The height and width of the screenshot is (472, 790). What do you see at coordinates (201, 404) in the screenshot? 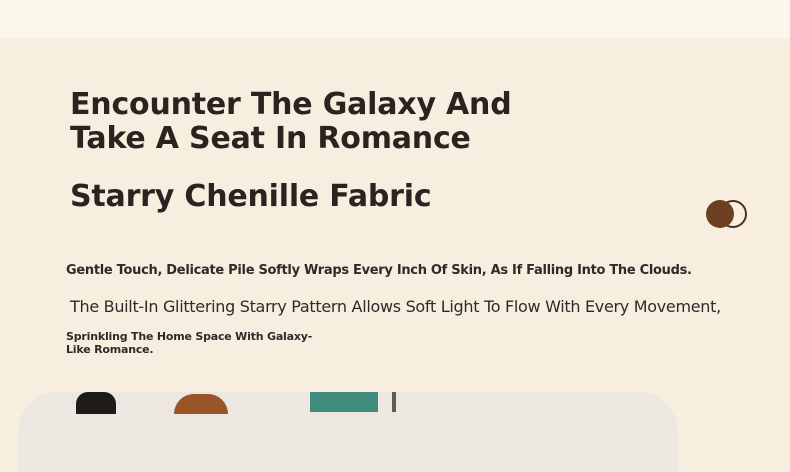
I see `vase-decor` at bounding box center [201, 404].